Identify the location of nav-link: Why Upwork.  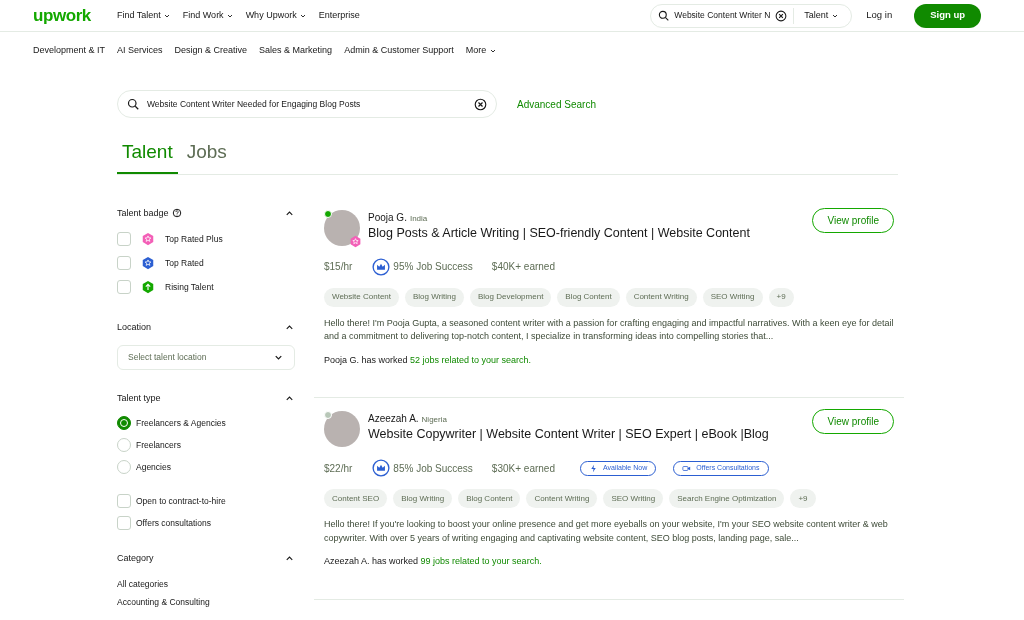
(276, 15).